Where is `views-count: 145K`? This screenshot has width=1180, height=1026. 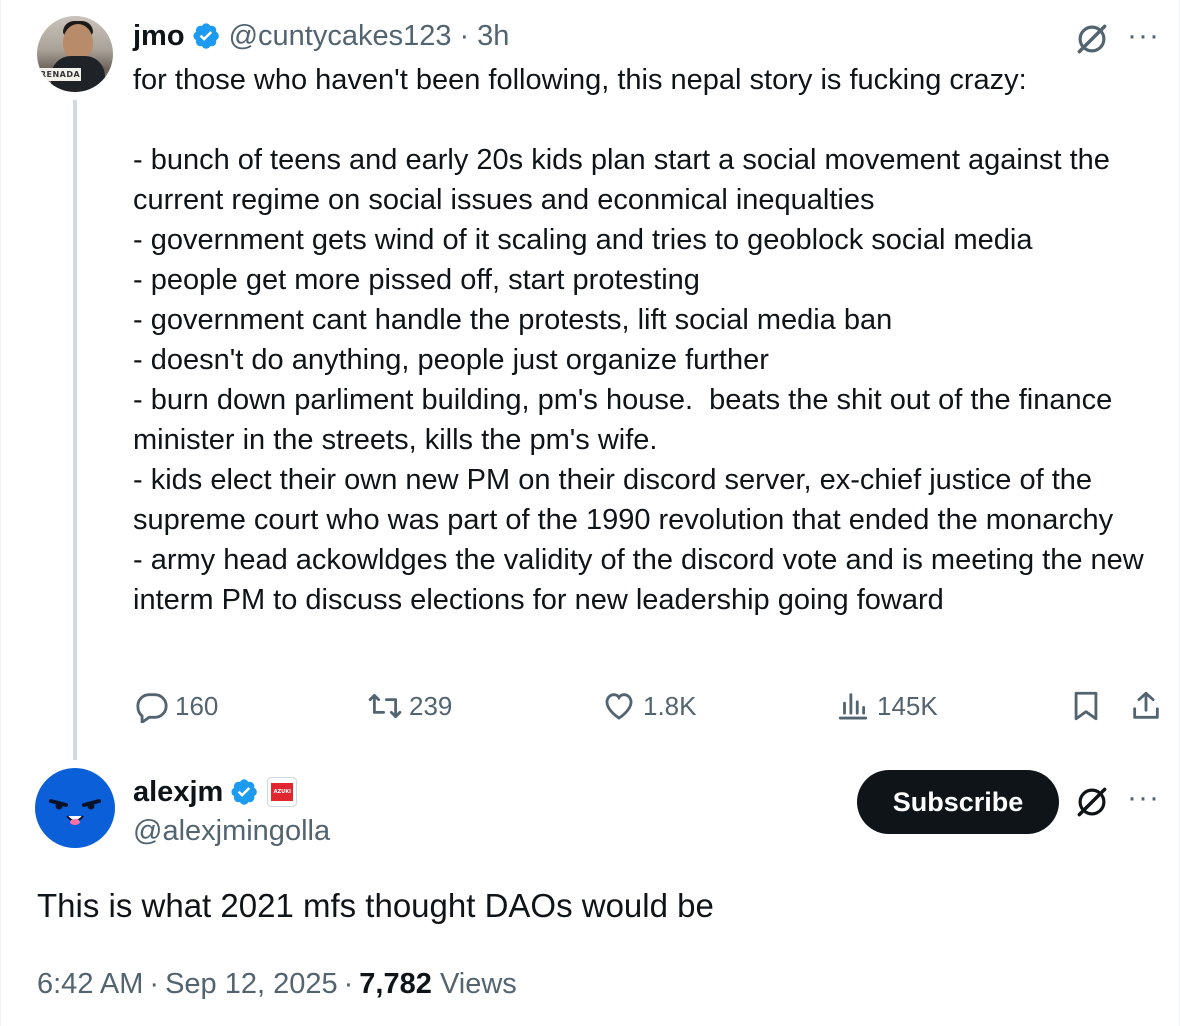
views-count: 145K is located at coordinates (907, 705).